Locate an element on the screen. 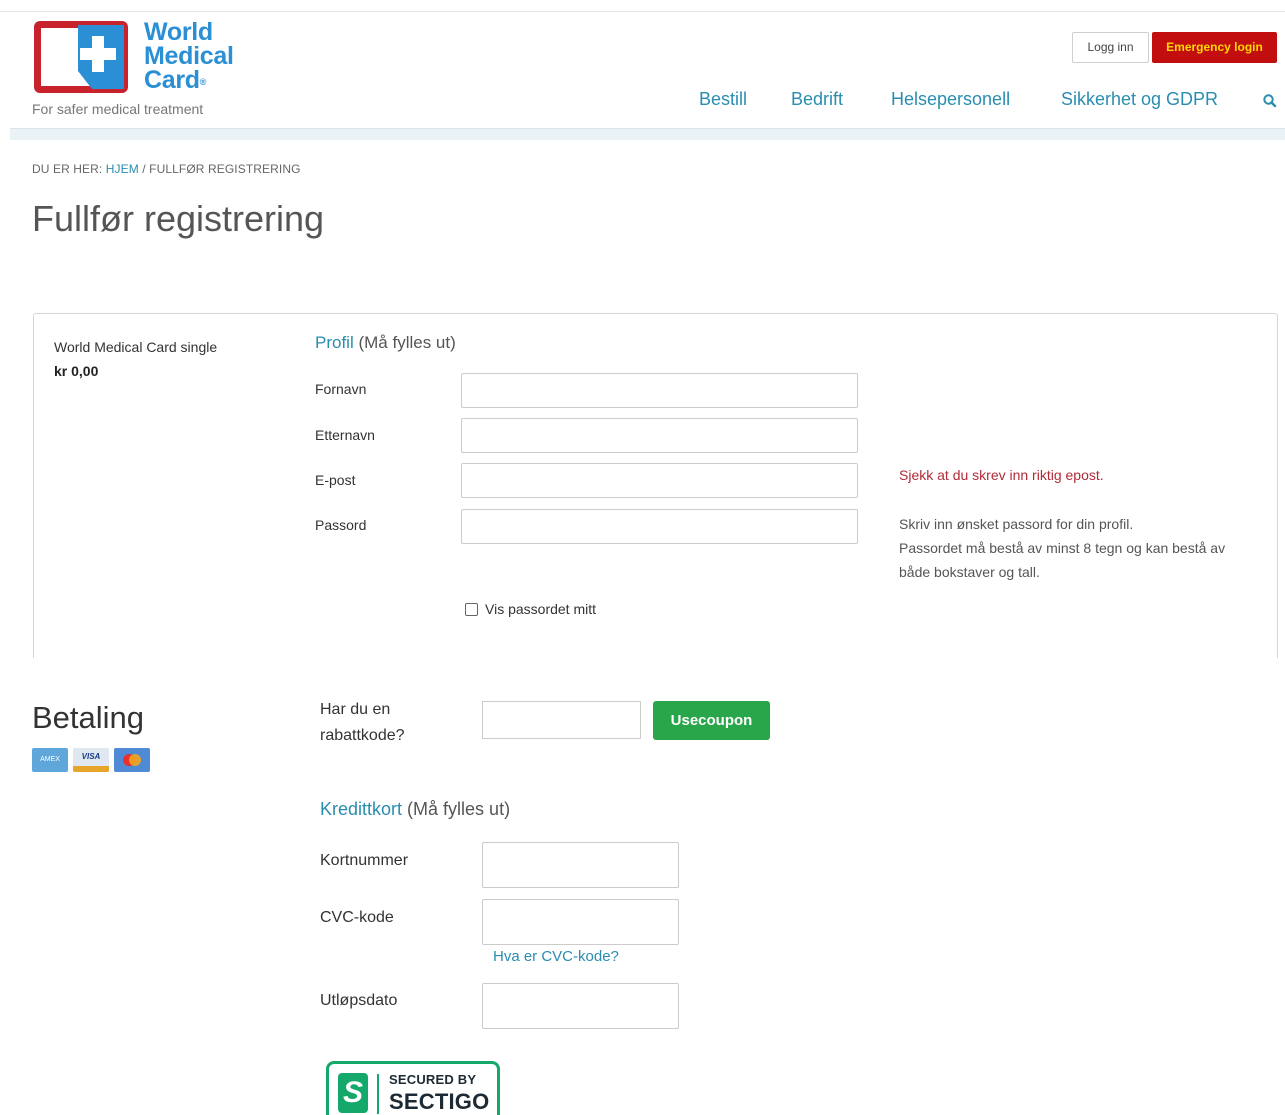 The image size is (1285, 1115). email-input is located at coordinates (659, 480).